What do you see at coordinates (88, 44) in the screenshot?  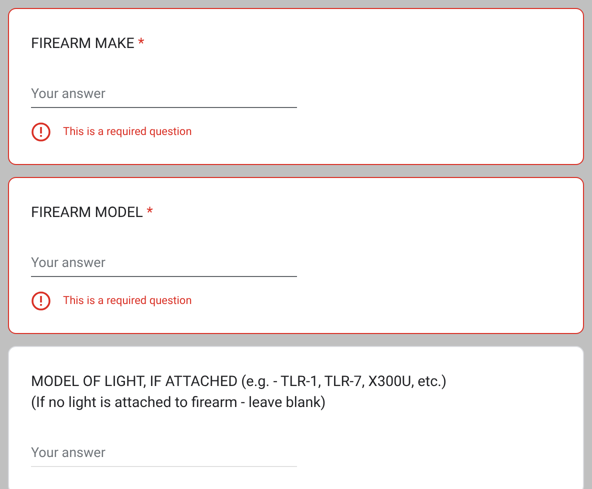 I see `question-title: FIREARM MAKE *` at bounding box center [88, 44].